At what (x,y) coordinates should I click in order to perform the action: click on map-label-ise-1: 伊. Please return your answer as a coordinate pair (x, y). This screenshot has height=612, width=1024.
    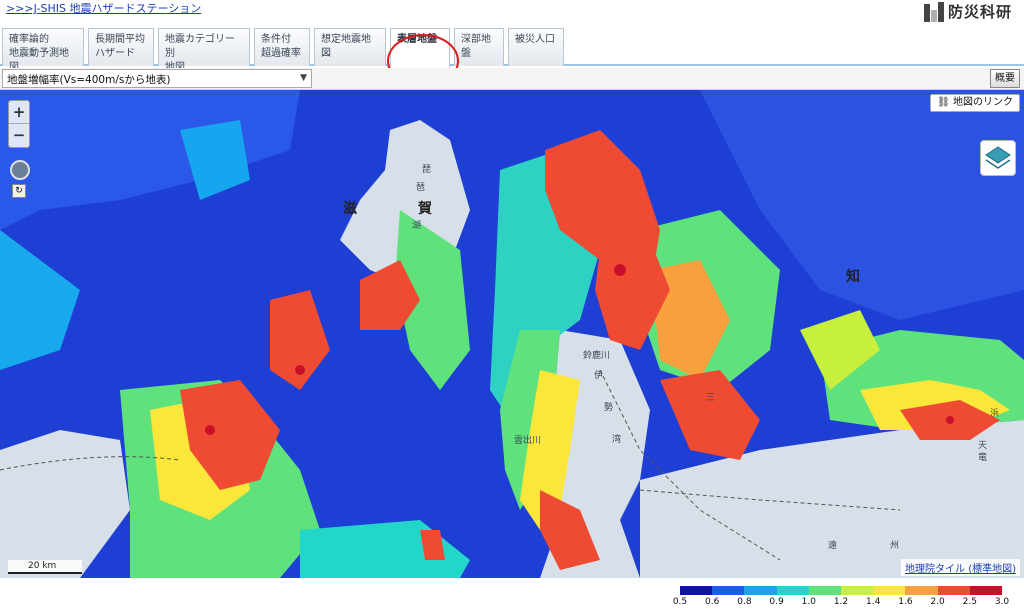
    Looking at the image, I should click on (599, 376).